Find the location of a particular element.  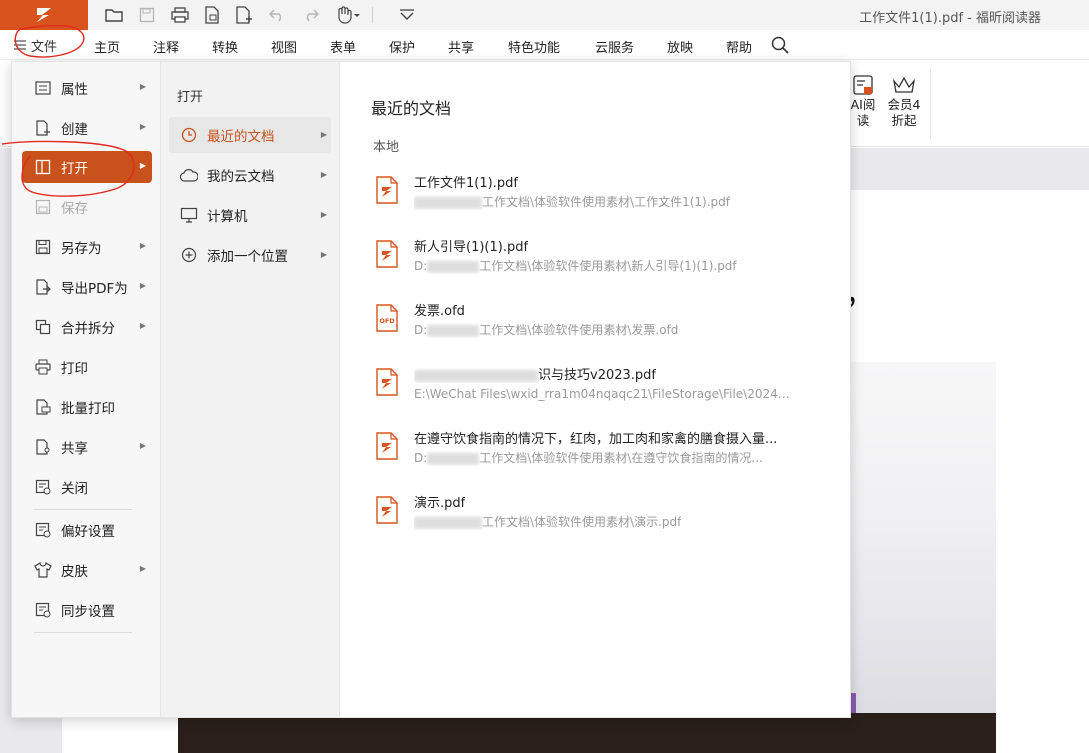

file-menu-preferences: 偏好设置 is located at coordinates (87, 530).